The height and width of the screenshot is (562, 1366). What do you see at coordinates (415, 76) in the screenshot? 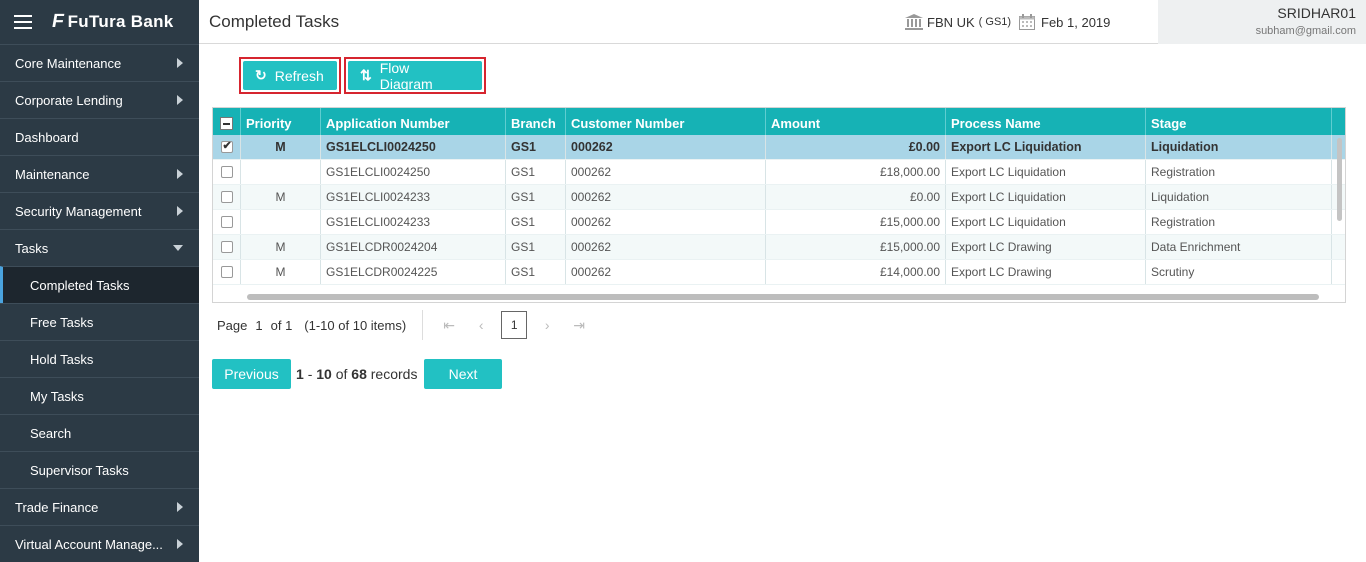
I see `flow-diagram-button: ⇅ Flow Diagram` at bounding box center [415, 76].